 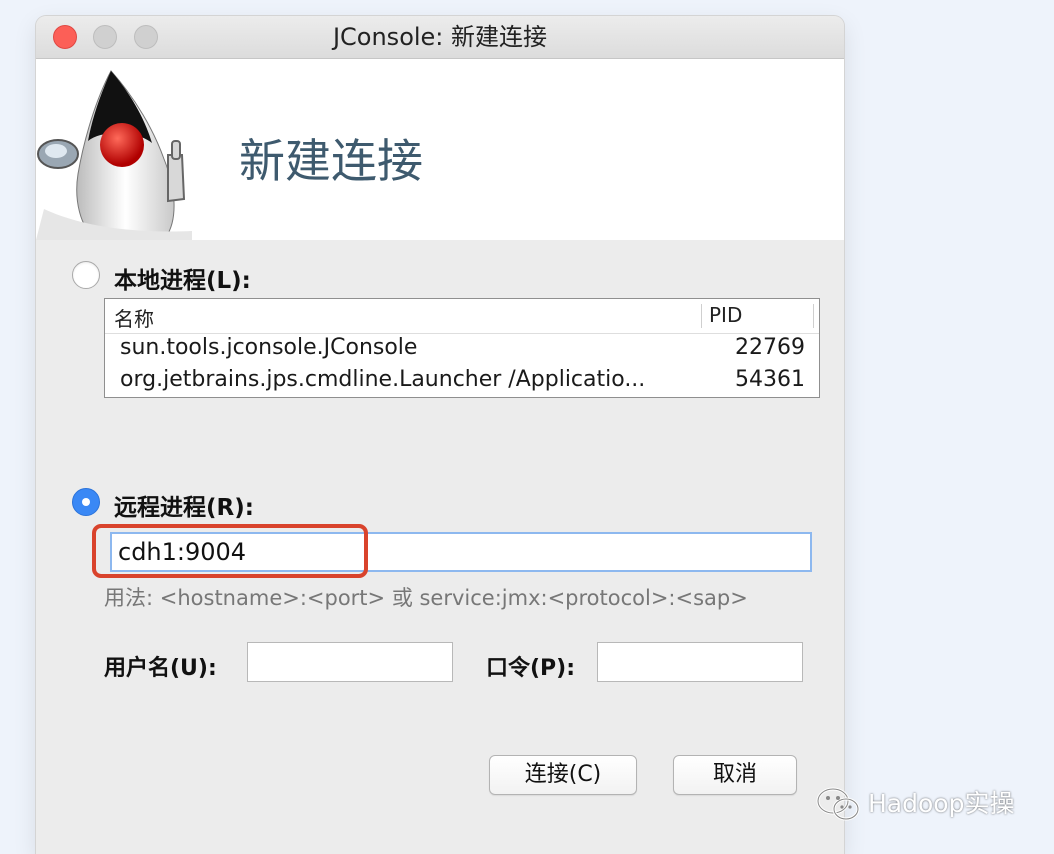 What do you see at coordinates (735, 775) in the screenshot?
I see `cancel-button: 取消` at bounding box center [735, 775].